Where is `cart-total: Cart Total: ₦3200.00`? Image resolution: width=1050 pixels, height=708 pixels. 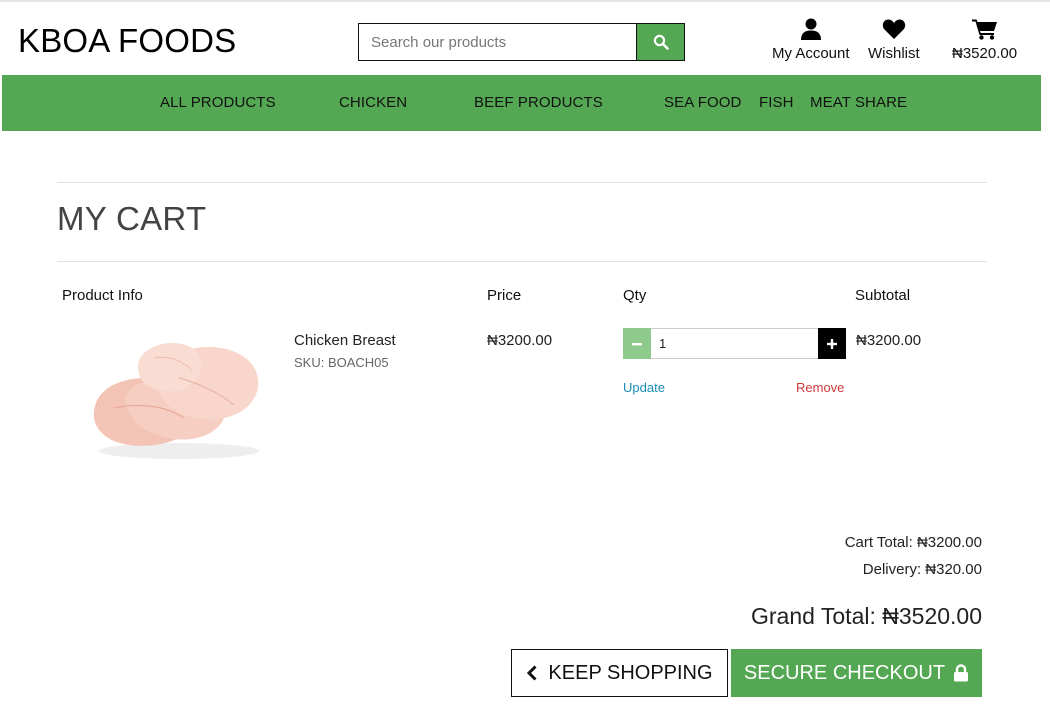 cart-total: Cart Total: ₦3200.00 is located at coordinates (913, 542).